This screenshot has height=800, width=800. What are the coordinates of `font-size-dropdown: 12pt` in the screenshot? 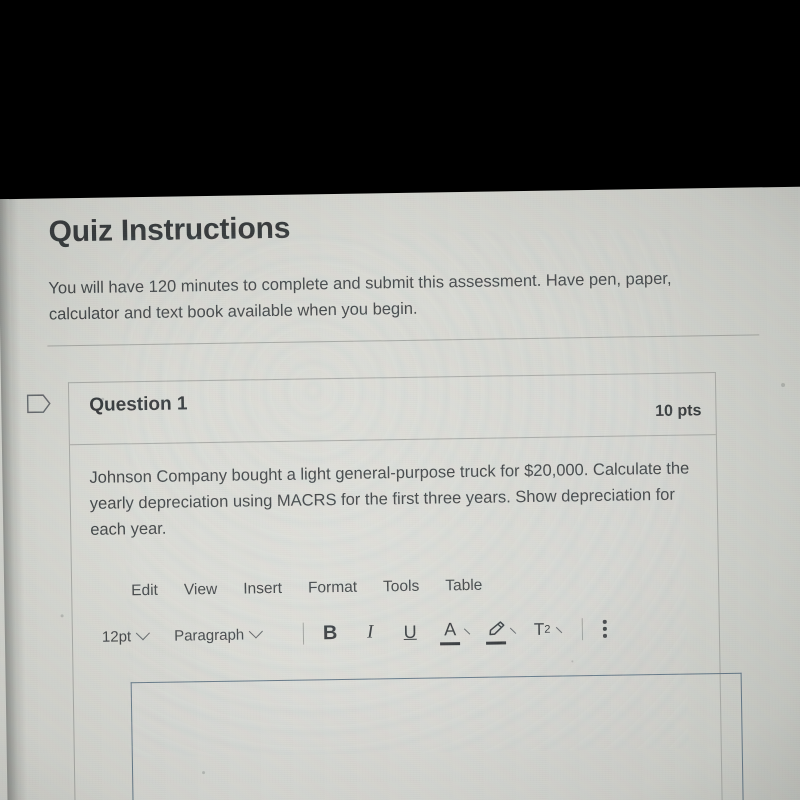 It's located at (126, 636).